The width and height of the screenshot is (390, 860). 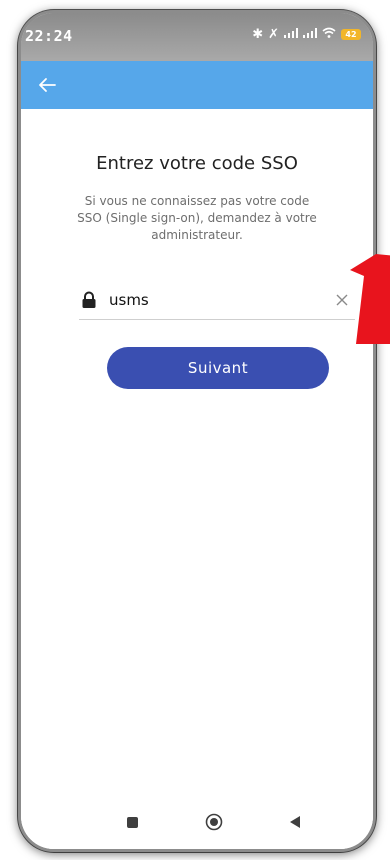 What do you see at coordinates (129, 300) in the screenshot?
I see `sso-code-input: usms` at bounding box center [129, 300].